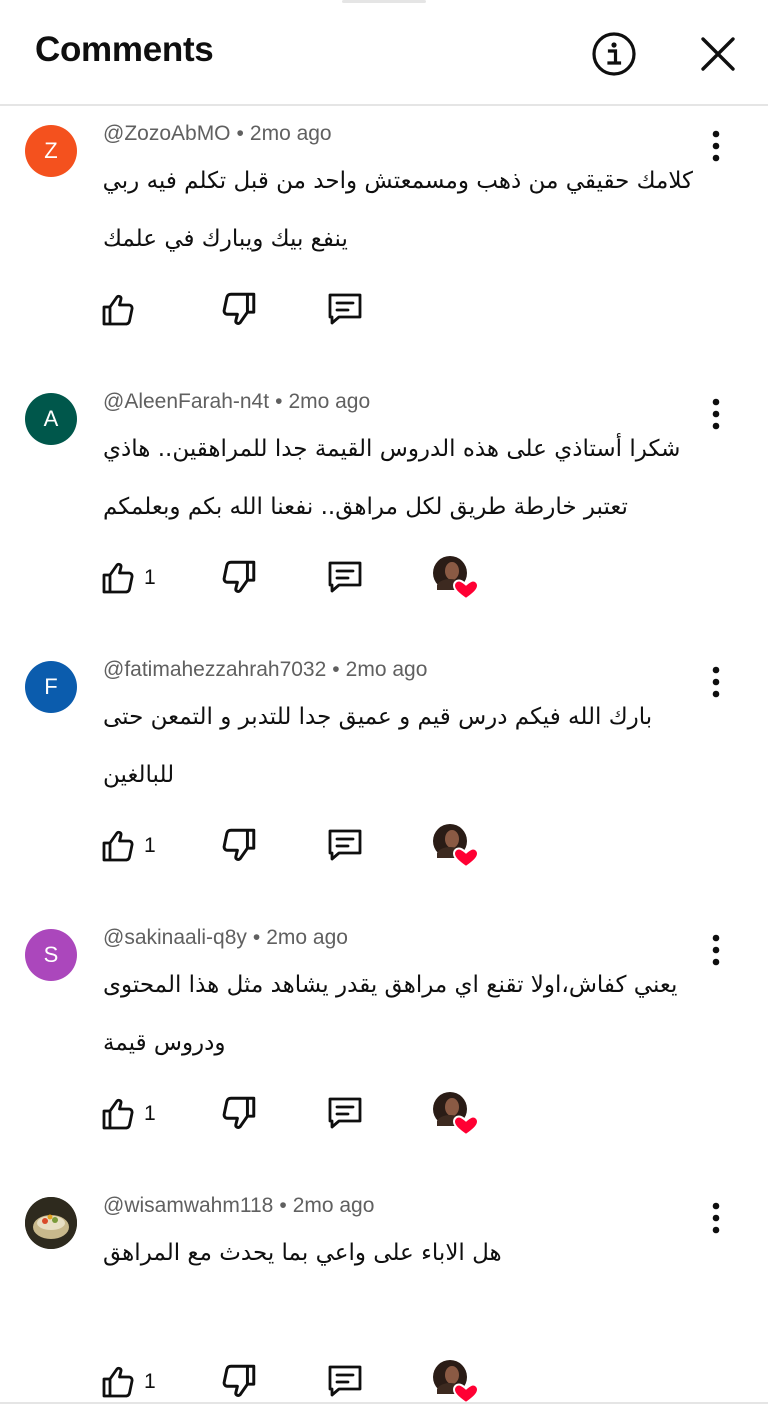 This screenshot has height=1408, width=768. I want to click on avatar: A, so click(51, 419).